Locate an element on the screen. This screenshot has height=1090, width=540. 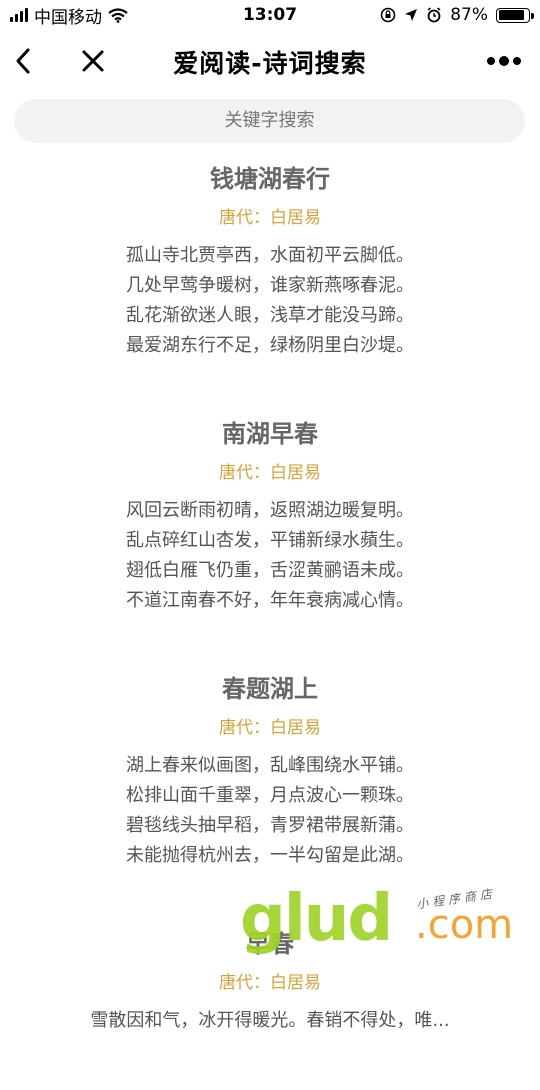
carrier-label: 中国移动 is located at coordinates (68, 17).